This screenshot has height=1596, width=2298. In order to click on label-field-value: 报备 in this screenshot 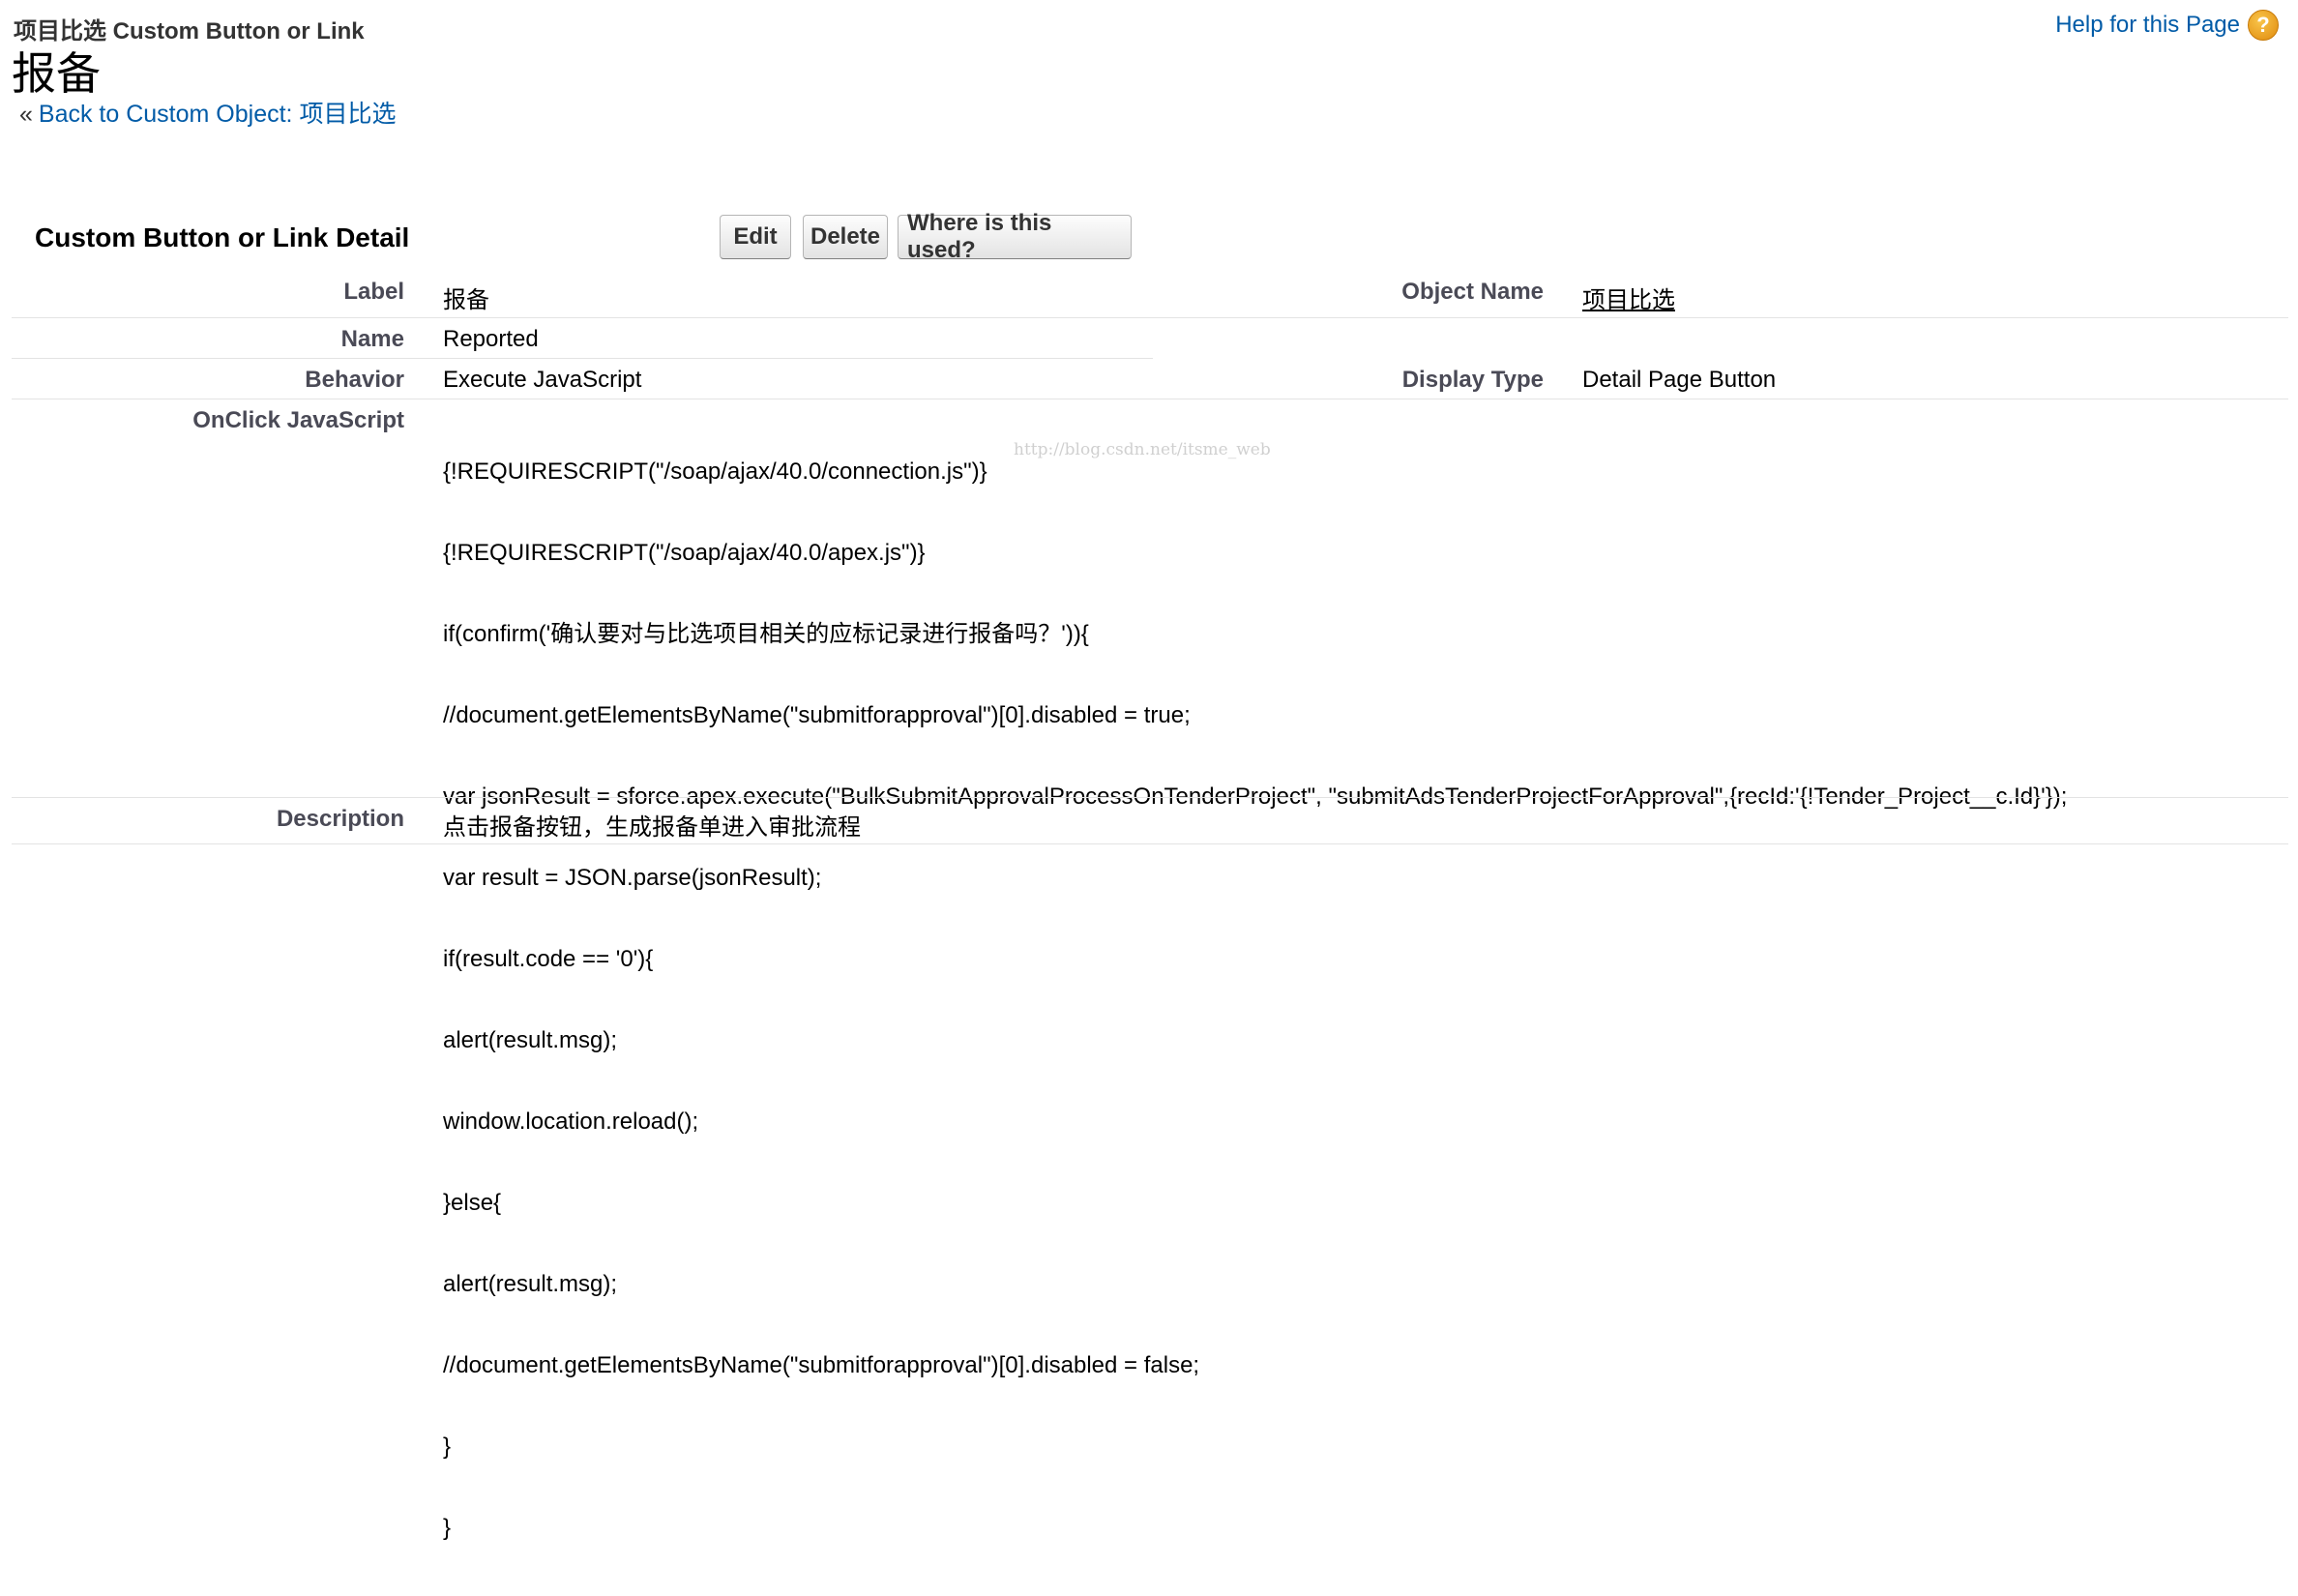, I will do `click(466, 300)`.